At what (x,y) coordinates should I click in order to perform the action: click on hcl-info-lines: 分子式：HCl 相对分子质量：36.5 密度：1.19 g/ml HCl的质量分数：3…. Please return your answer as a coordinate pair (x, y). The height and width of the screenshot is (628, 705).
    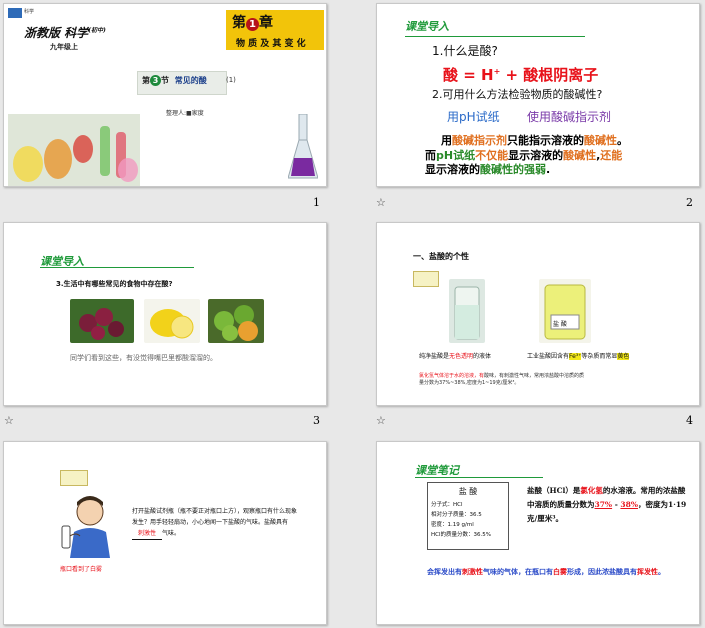
    Looking at the image, I should click on (469, 520).